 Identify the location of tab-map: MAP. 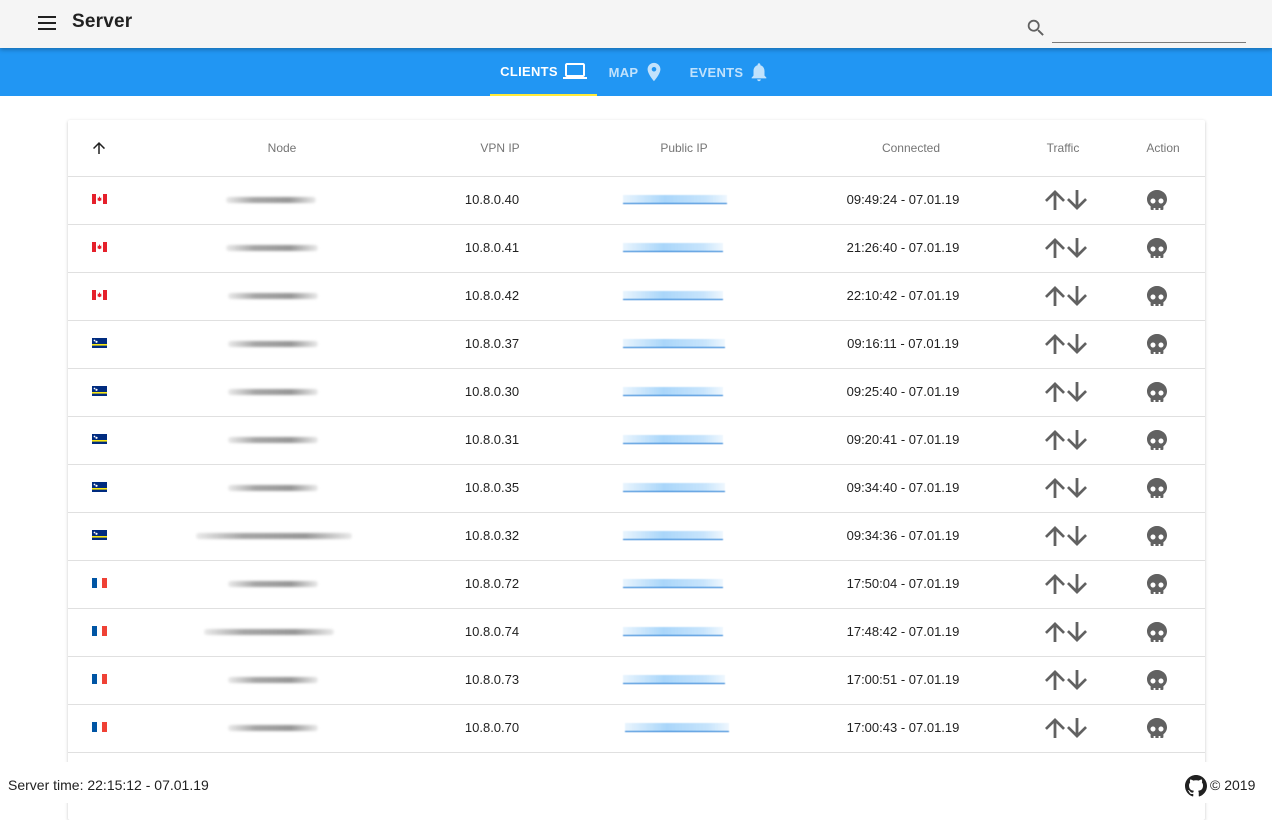
(637, 72).